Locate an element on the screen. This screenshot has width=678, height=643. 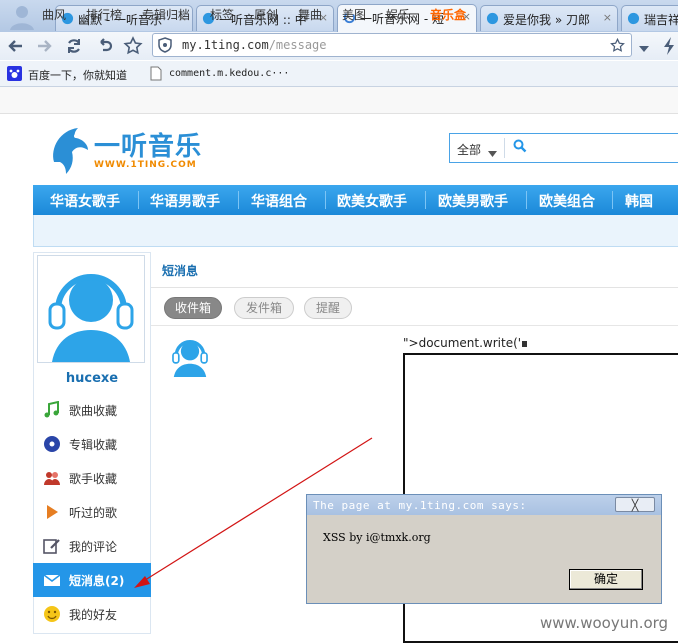
sidebar-item-song-favorites: 歌曲收藏 is located at coordinates (92, 410).